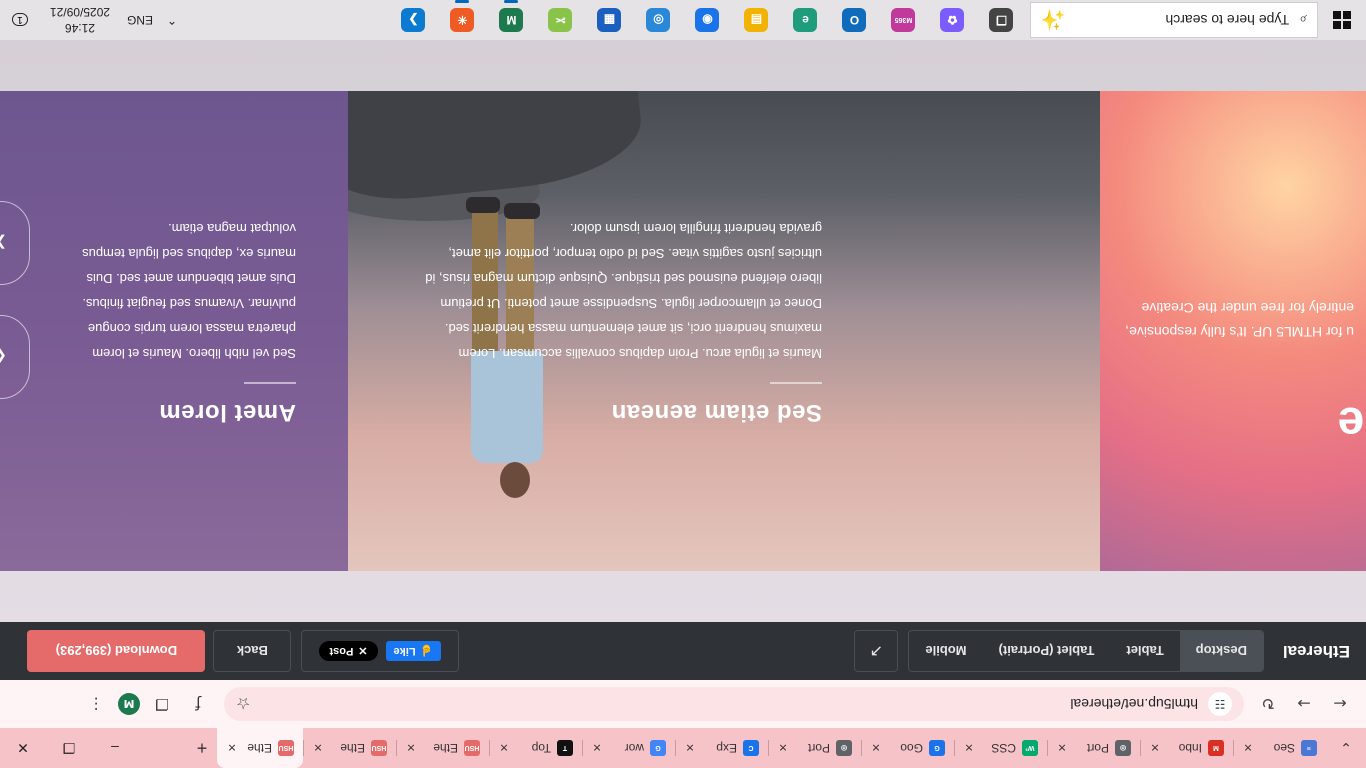 This screenshot has width=1366, height=768. What do you see at coordinates (129, 704) in the screenshot?
I see `profile-avatar: M` at bounding box center [129, 704].